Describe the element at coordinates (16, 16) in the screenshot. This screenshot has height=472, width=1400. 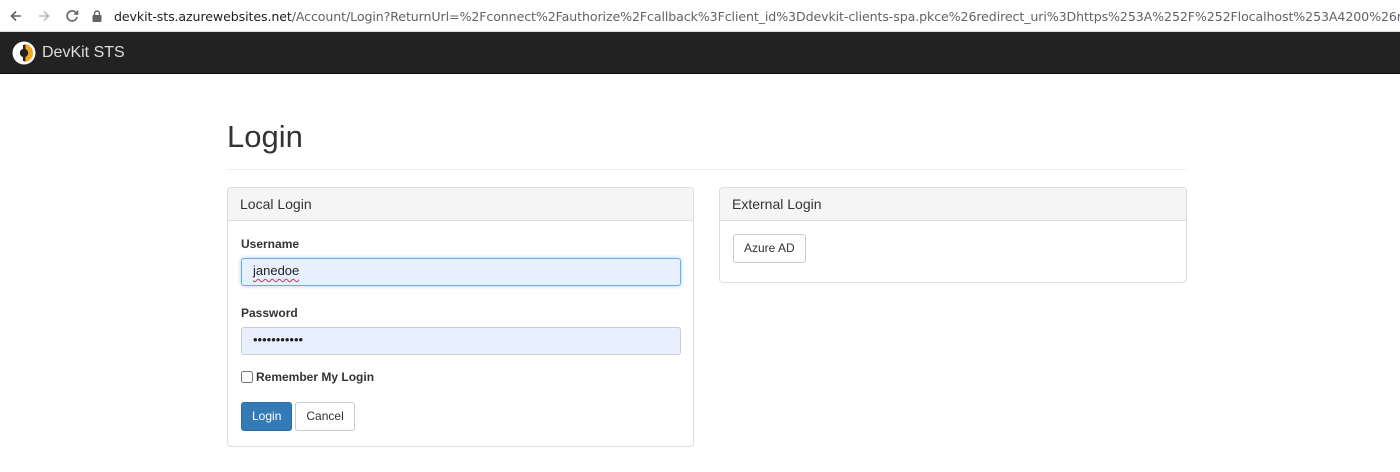
I see `back-arrow-icon` at that location.